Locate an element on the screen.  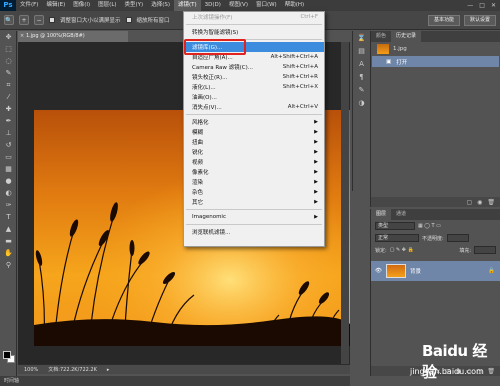
tab-channels: 通道 is located at coordinates (401, 214).